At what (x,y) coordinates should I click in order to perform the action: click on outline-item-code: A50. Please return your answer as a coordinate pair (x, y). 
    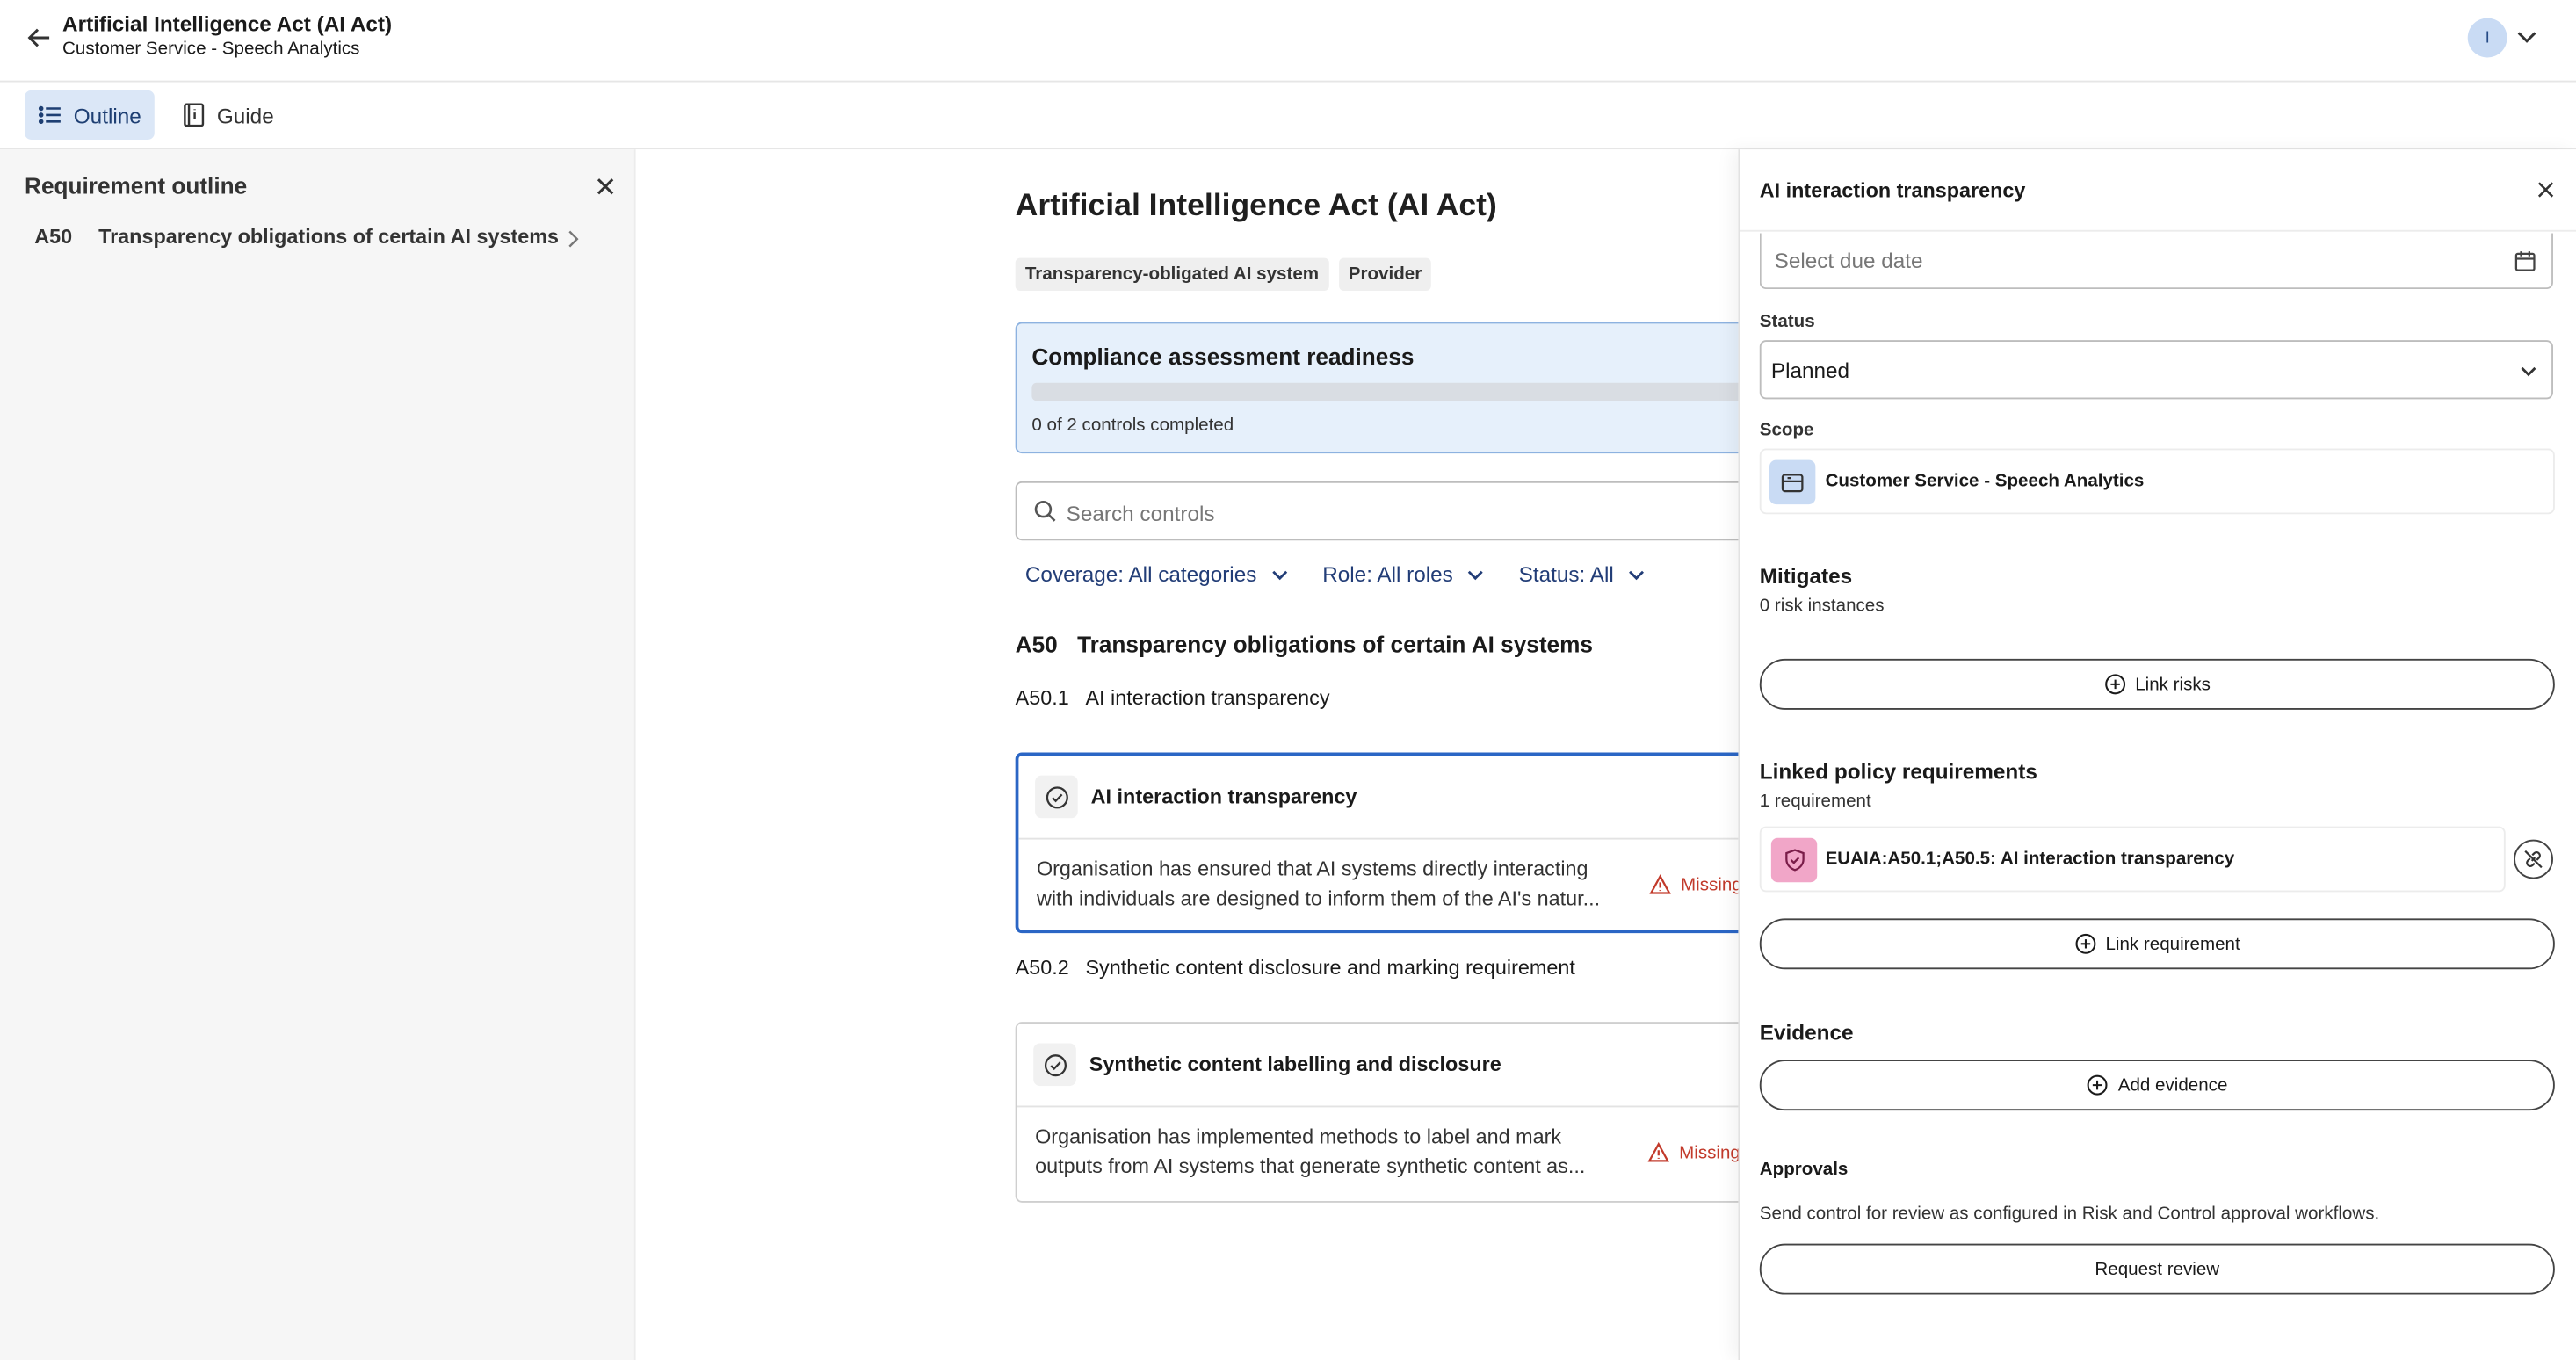
    Looking at the image, I should click on (53, 237).